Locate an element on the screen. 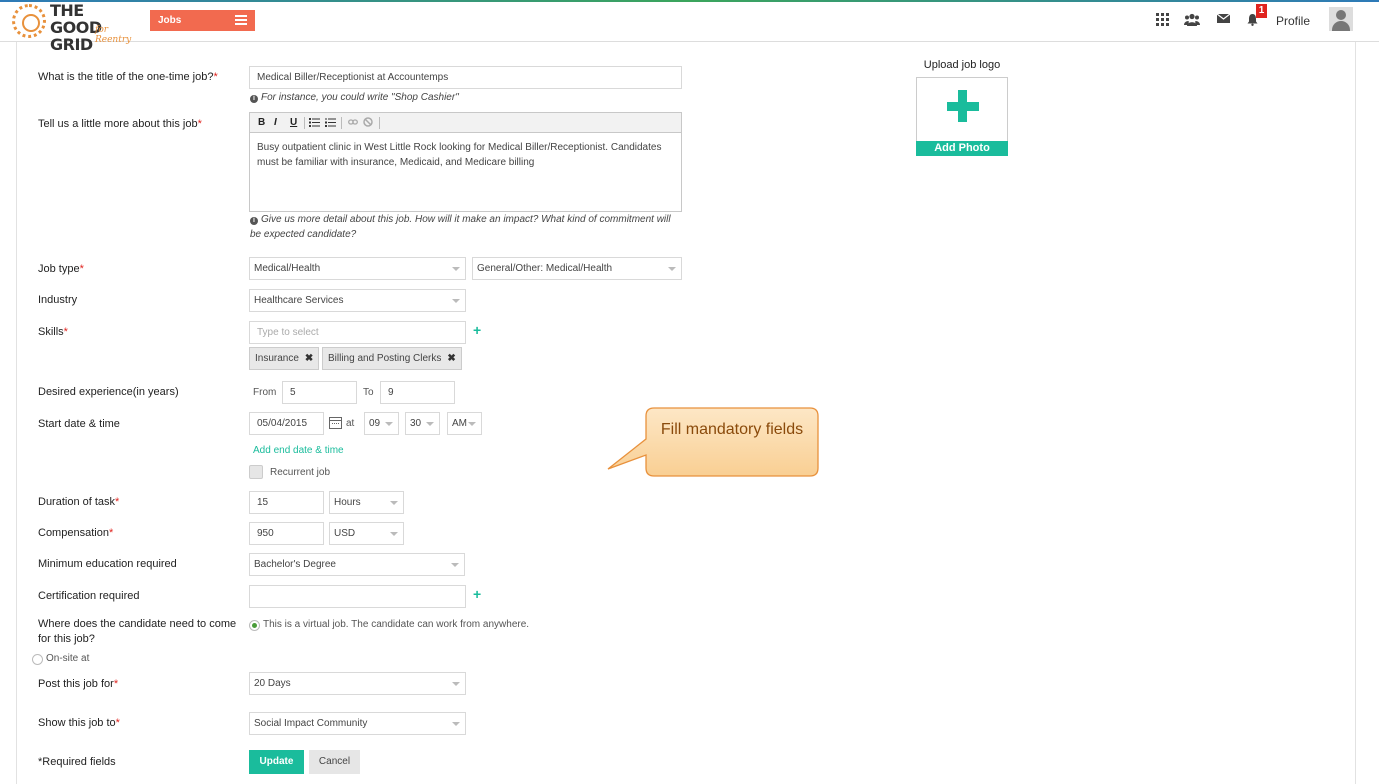 The width and height of the screenshot is (1379, 784). community-icon is located at coordinates (1192, 20).